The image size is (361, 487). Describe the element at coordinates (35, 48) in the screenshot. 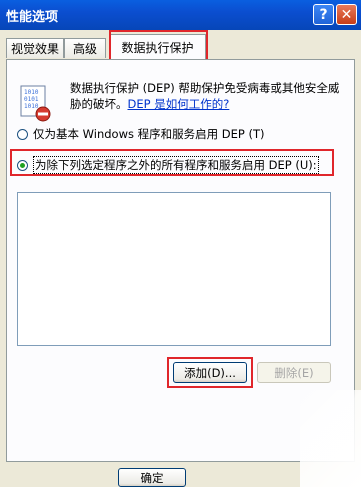

I see `tab-visual-effects: 视觉效果` at that location.